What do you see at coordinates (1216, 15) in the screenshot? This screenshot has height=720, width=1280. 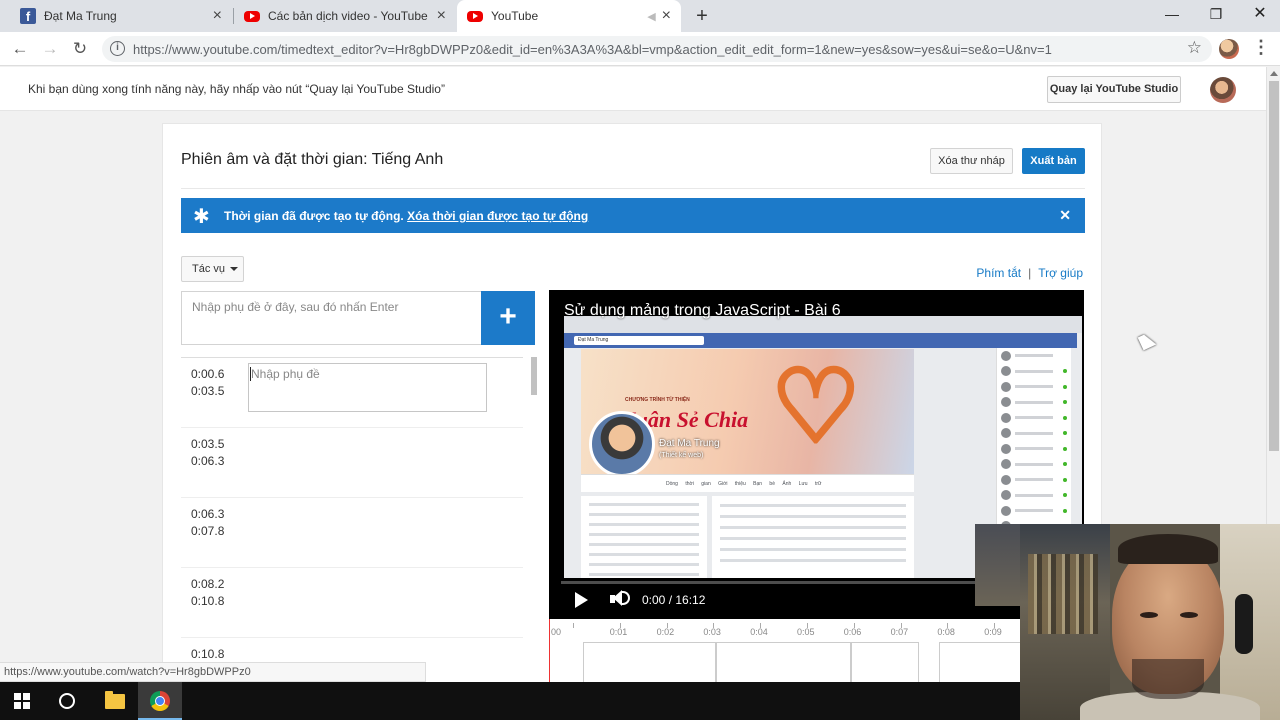 I see `maximize-button: ❐` at bounding box center [1216, 15].